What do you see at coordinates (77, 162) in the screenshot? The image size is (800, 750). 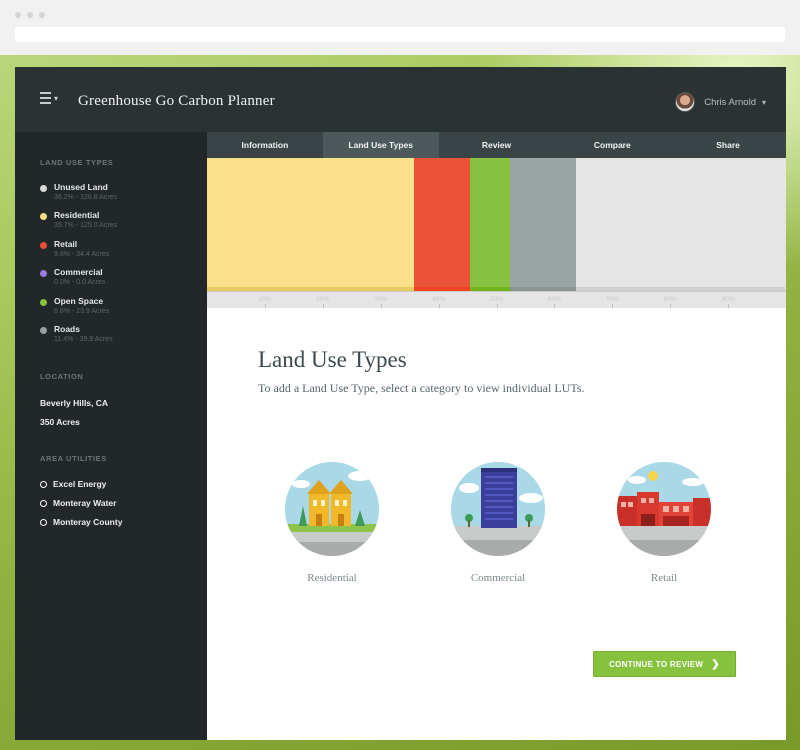 I see `land-use-heading: LAND USE TYPES` at bounding box center [77, 162].